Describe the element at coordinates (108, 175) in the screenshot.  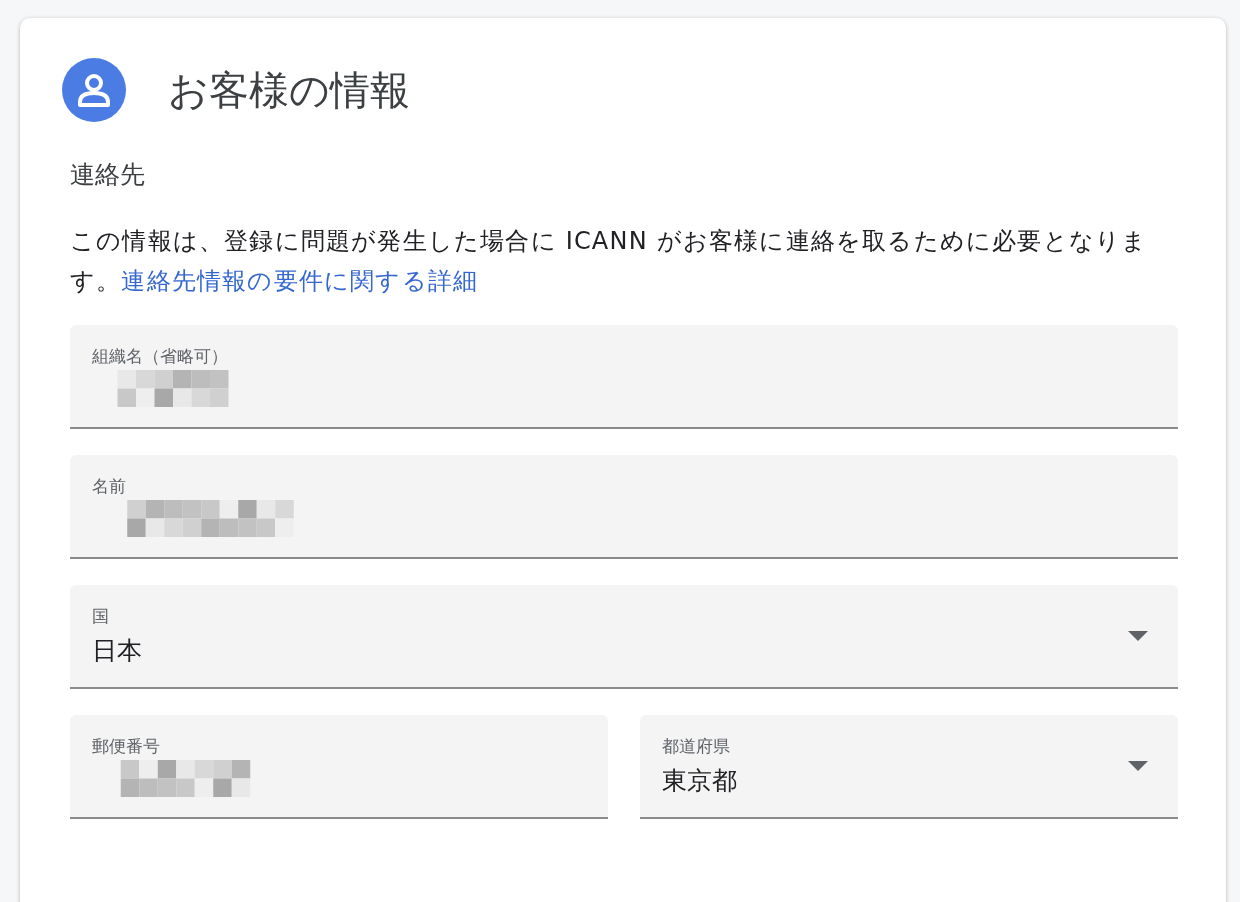
I see `section-title: 連絡先` at that location.